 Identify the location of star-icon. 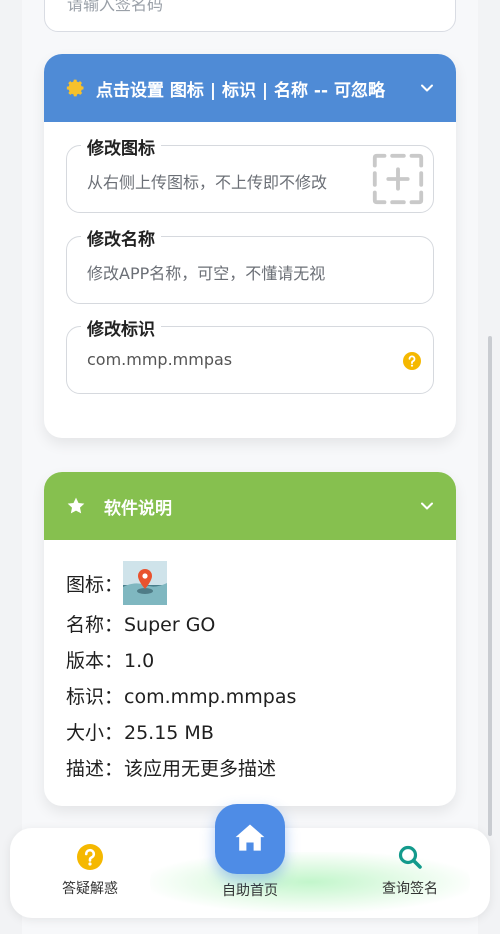
(76, 505).